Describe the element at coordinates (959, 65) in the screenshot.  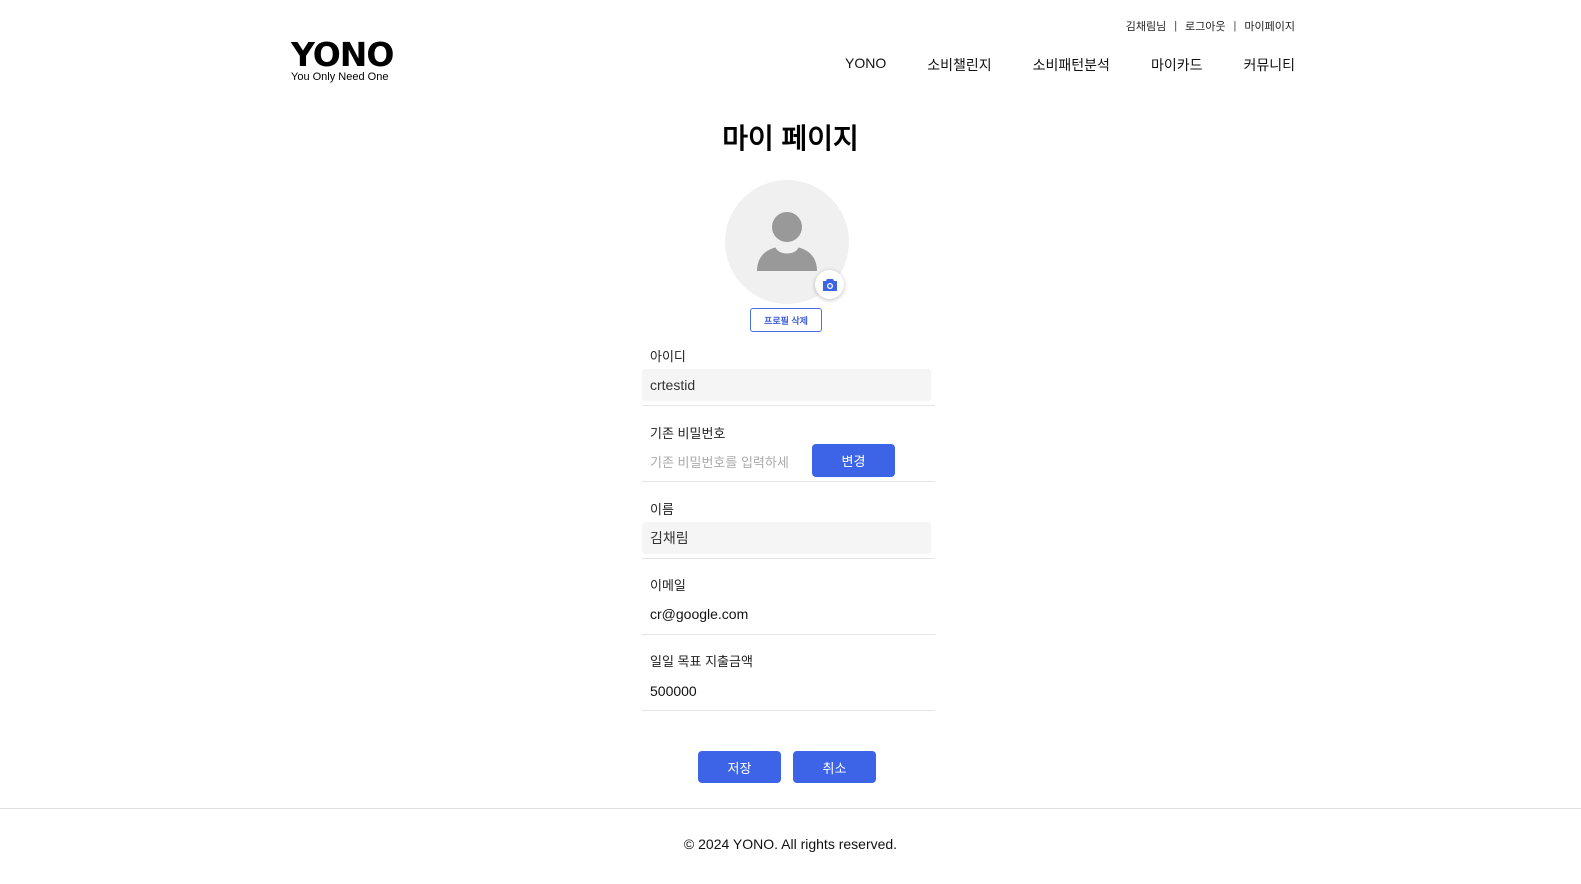
I see `nav-item-challenge: 소비챌린지` at that location.